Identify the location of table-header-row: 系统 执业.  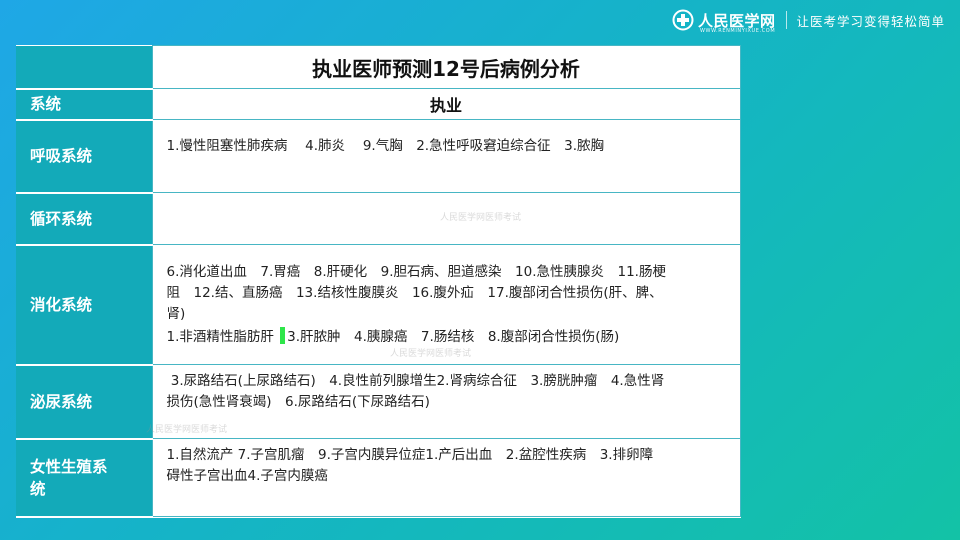
(378, 104).